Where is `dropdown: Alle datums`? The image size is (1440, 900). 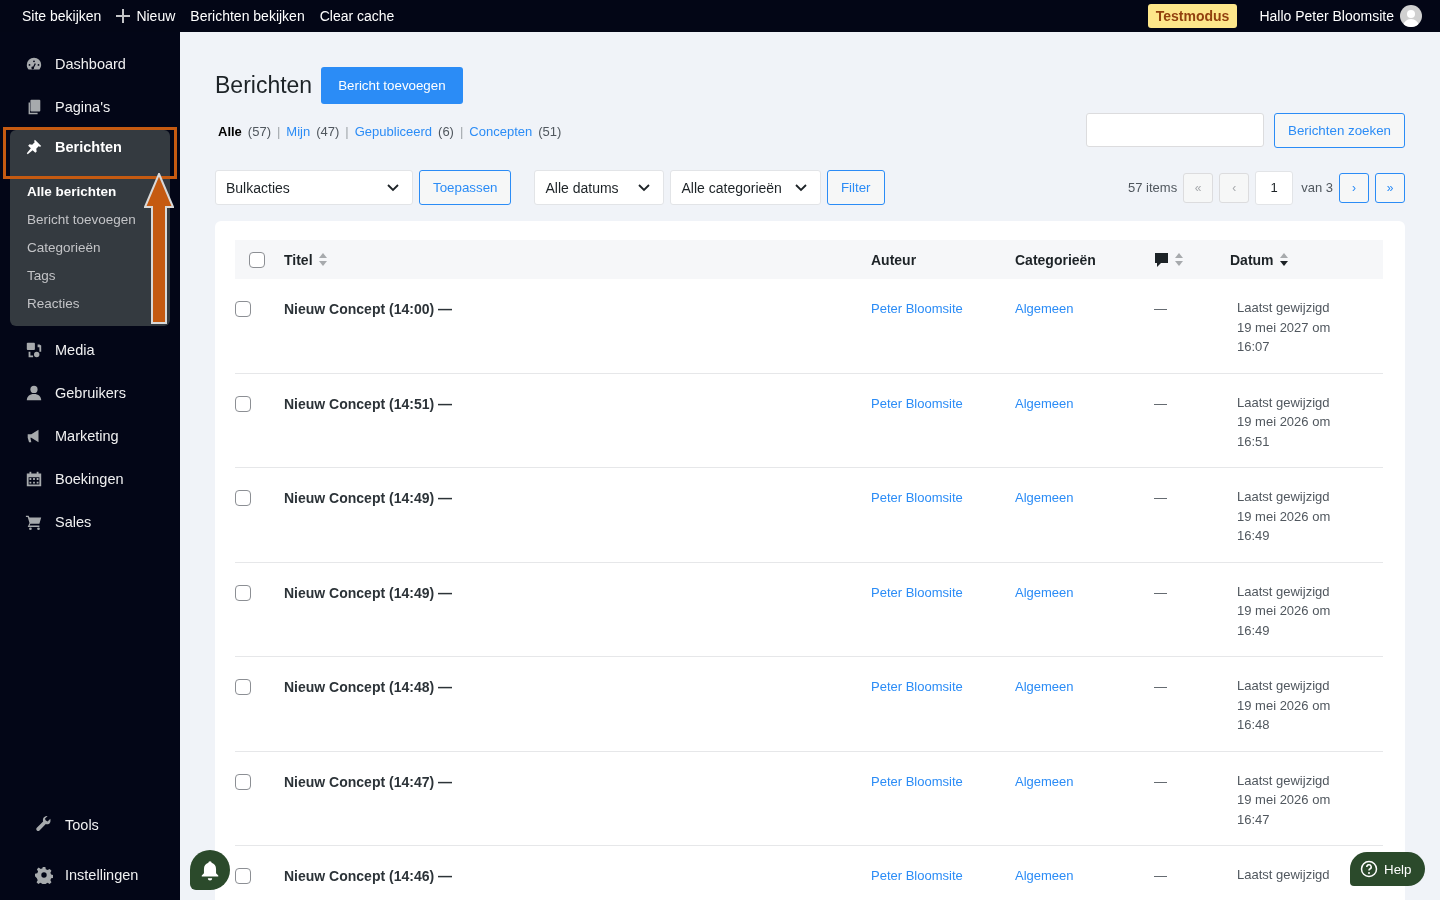
dropdown: Alle datums is located at coordinates (599, 187).